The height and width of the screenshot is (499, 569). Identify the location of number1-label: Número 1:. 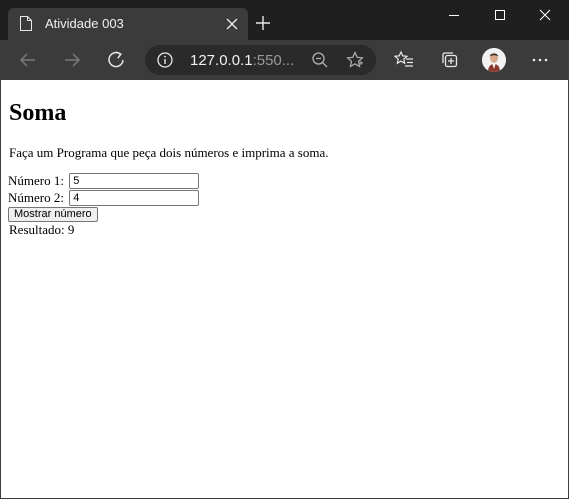
(36, 180).